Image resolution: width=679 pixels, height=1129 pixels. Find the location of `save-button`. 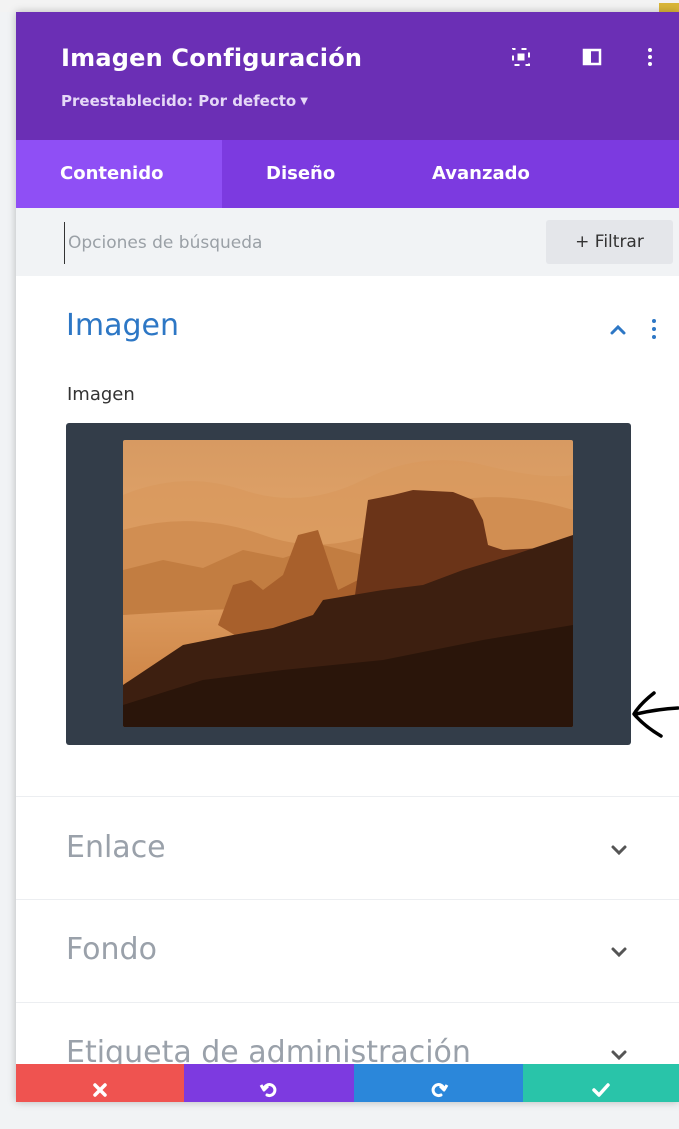

save-button is located at coordinates (601, 1083).